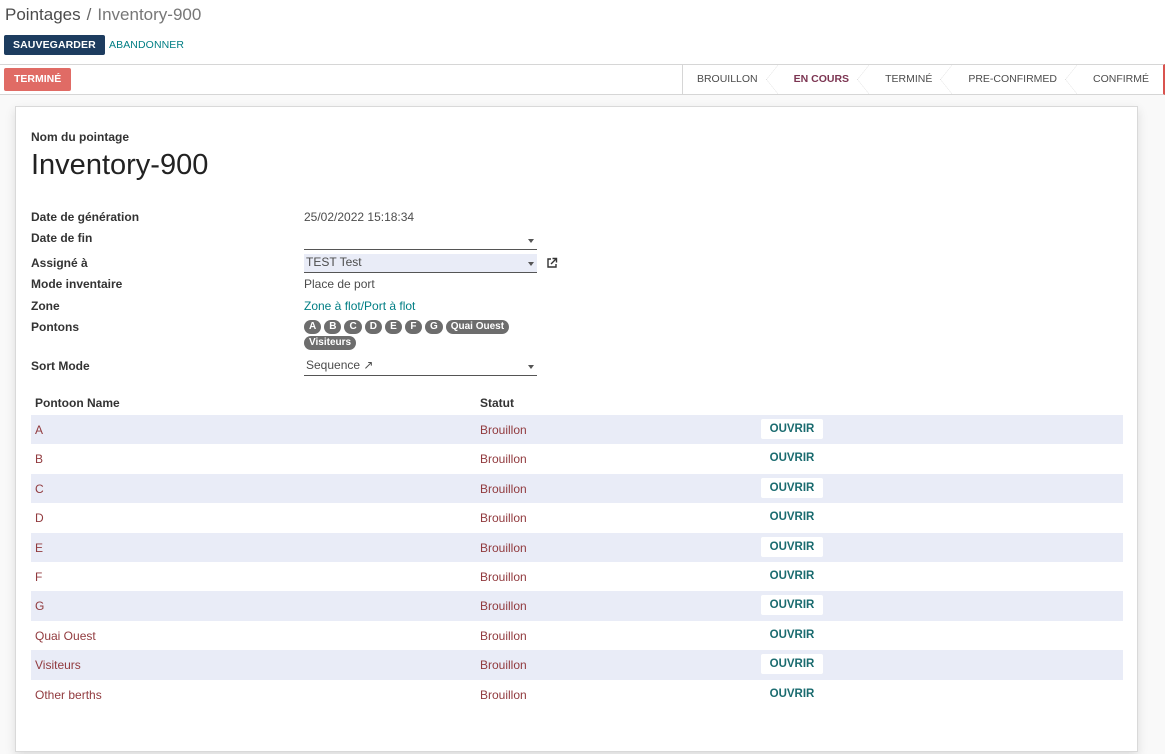 This screenshot has height=754, width=1165. What do you see at coordinates (77, 284) in the screenshot?
I see `mode-label: Mode inventaire` at bounding box center [77, 284].